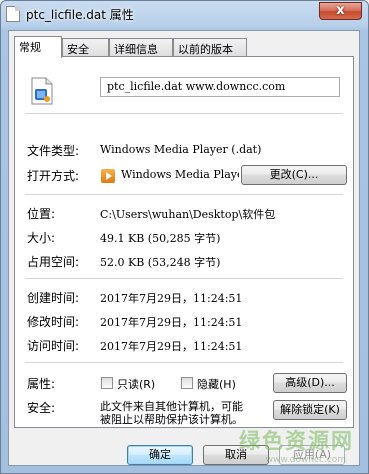  What do you see at coordinates (41, 214) in the screenshot?
I see `location-label: 位置:` at bounding box center [41, 214].